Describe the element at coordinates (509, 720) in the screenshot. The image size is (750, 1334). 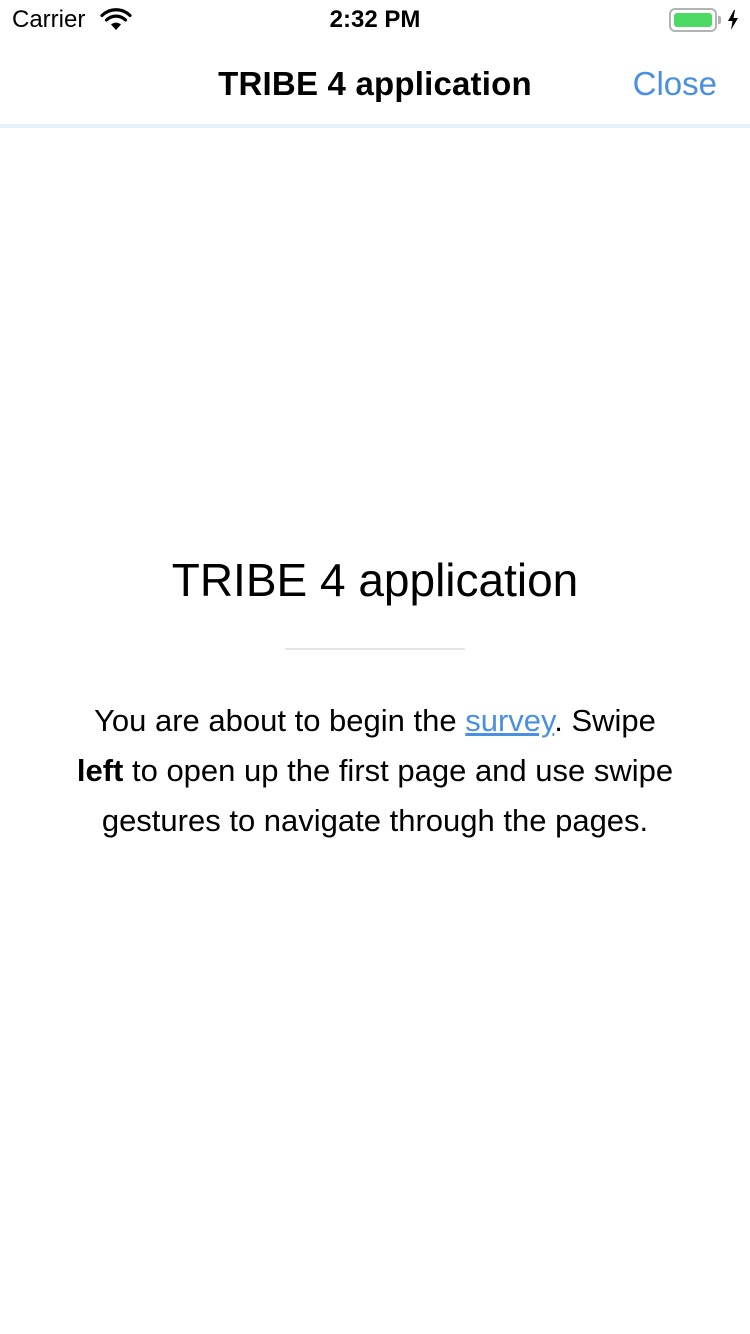
I see `survey-link: survey` at that location.